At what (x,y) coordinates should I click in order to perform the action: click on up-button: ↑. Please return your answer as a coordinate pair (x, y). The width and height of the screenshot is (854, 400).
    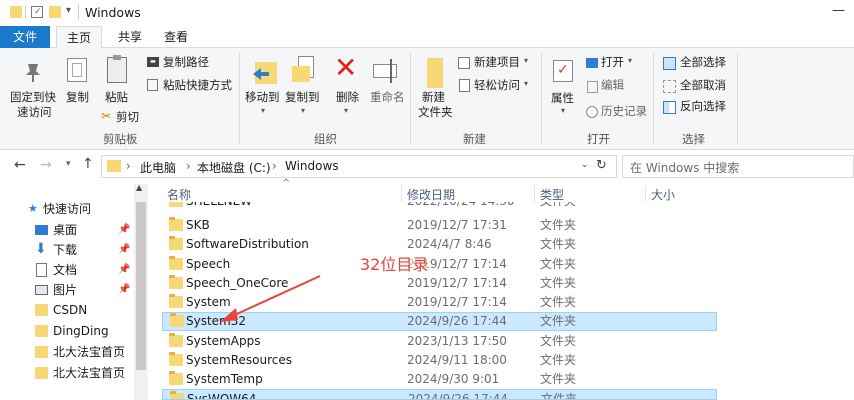
    Looking at the image, I should click on (88, 164).